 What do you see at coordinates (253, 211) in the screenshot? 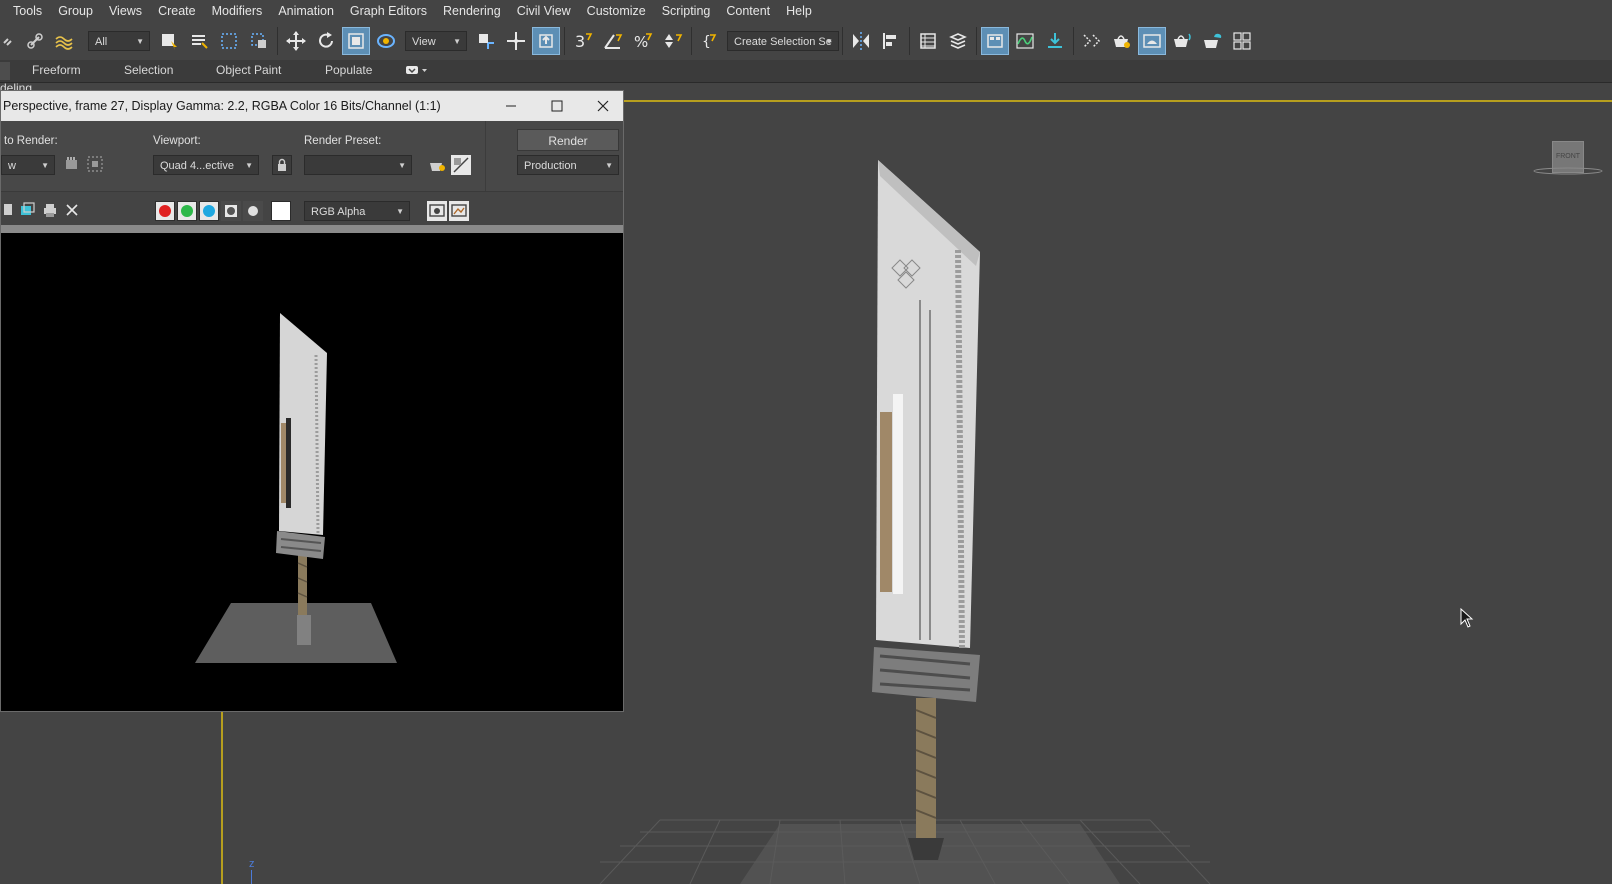
I see `monochrome-toggle` at bounding box center [253, 211].